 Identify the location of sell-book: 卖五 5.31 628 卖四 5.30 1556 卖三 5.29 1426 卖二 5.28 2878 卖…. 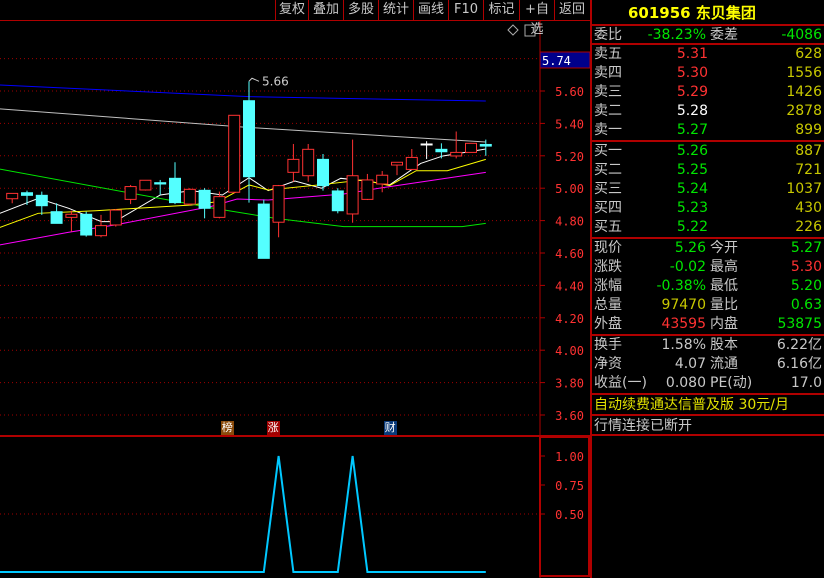
(708, 93).